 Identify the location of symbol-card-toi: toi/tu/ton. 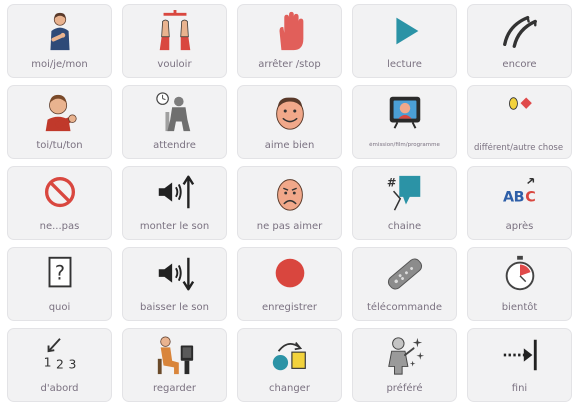
(59, 122).